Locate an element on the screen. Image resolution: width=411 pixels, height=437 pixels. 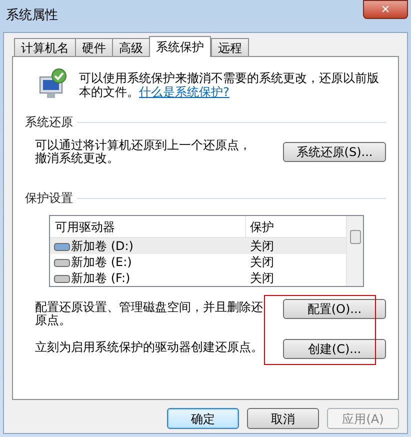
column-header: 可用驱动器 is located at coordinates (148, 226).